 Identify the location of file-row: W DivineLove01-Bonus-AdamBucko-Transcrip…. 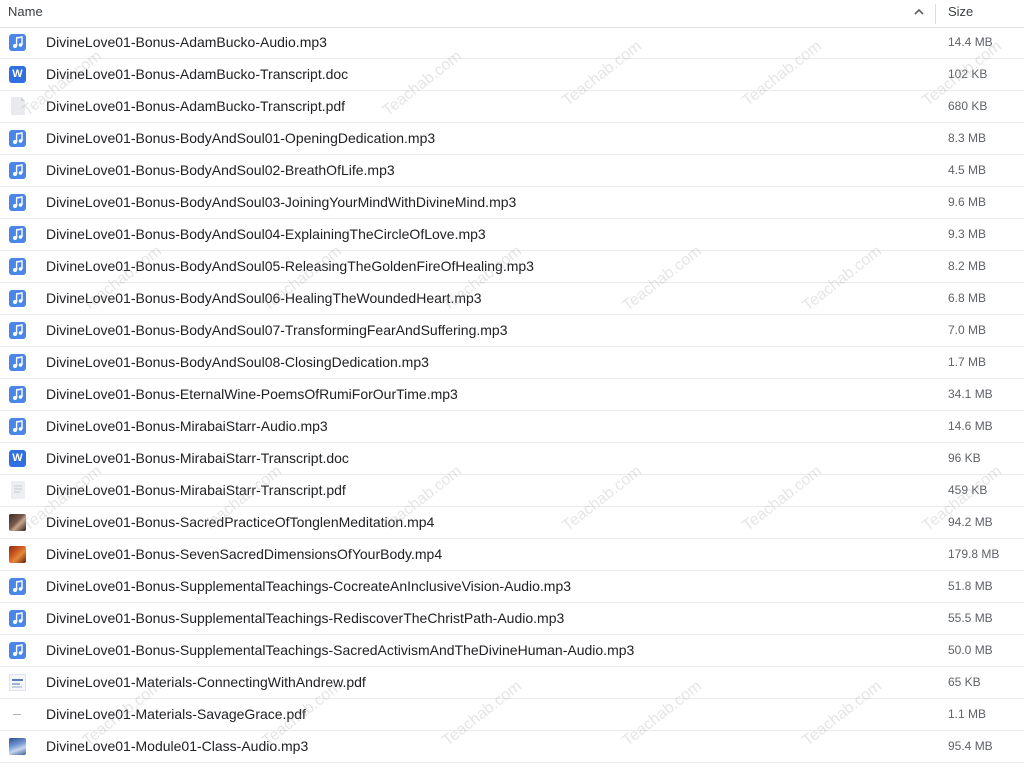
(512, 75).